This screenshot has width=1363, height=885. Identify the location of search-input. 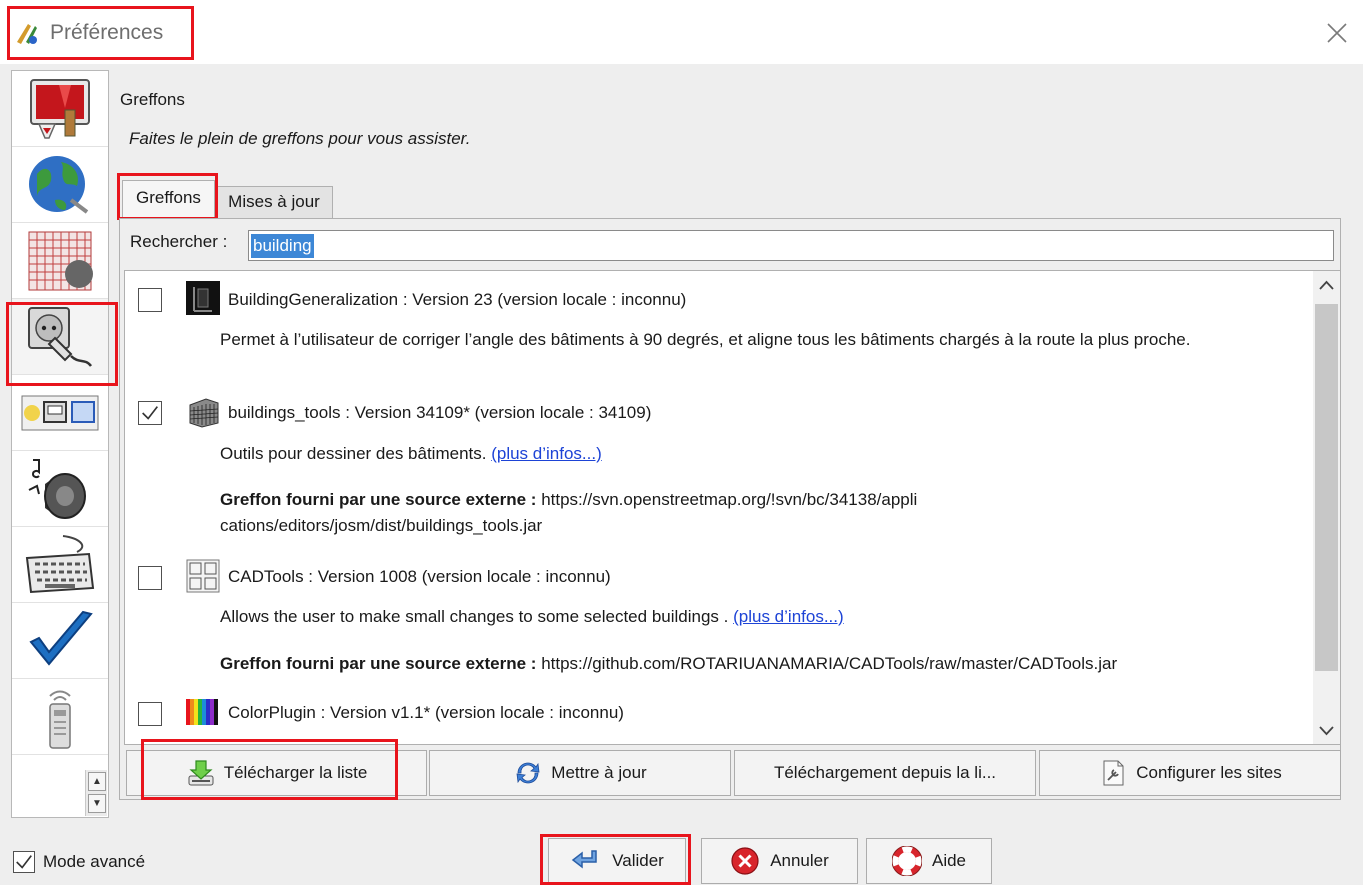
(791, 245).